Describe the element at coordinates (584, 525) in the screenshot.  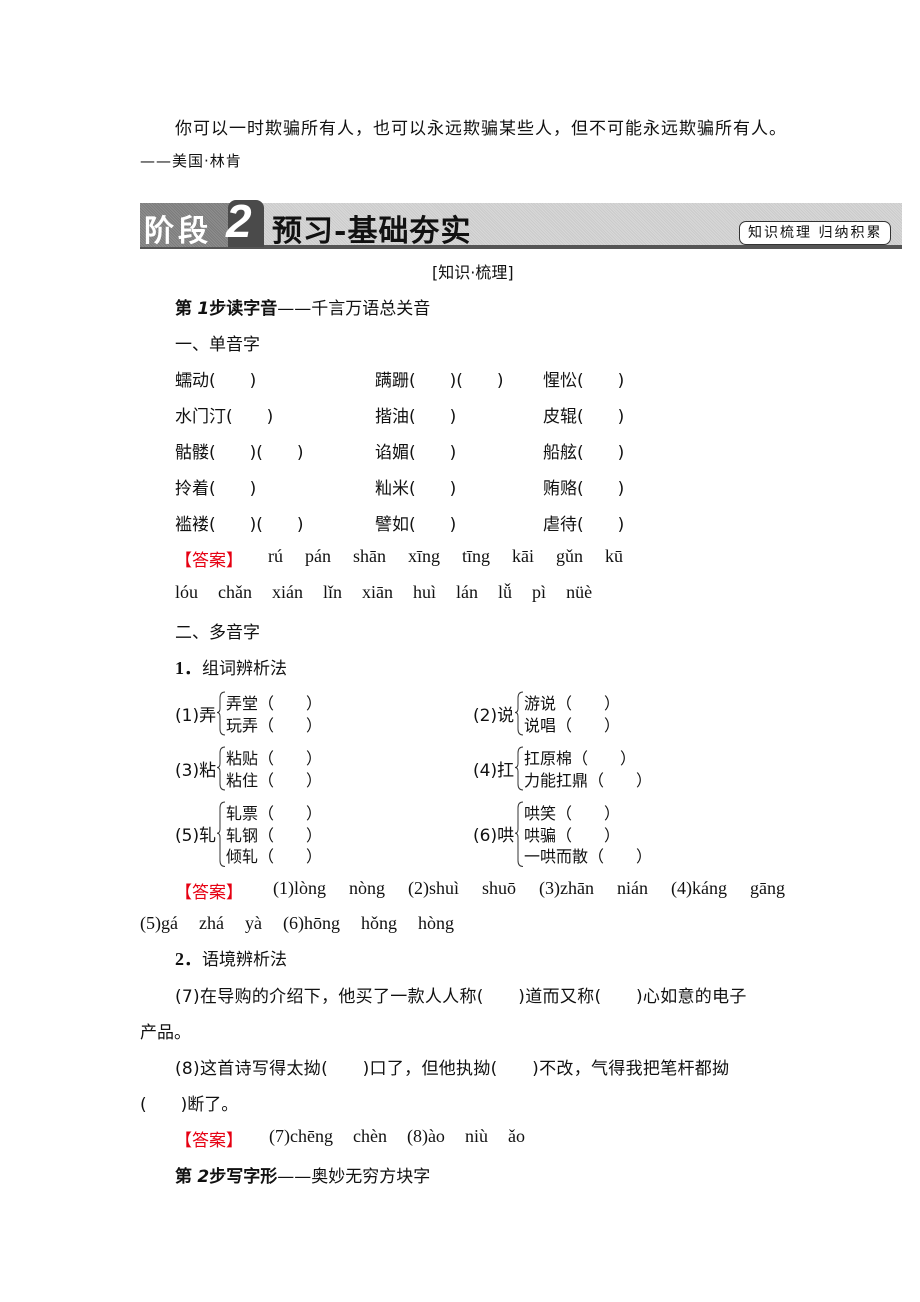
I see `word-cell: 虐待( )` at that location.